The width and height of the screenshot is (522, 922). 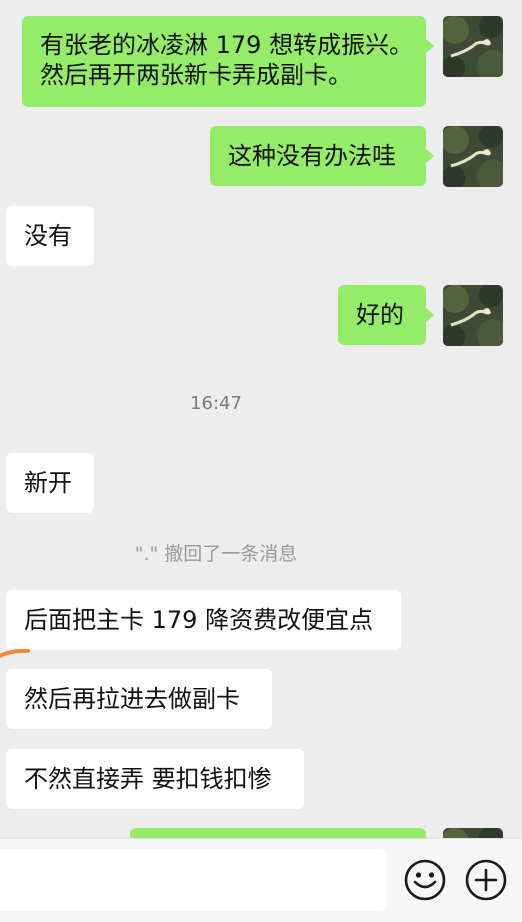 I want to click on outgoing-message-bubble, so click(x=278, y=833).